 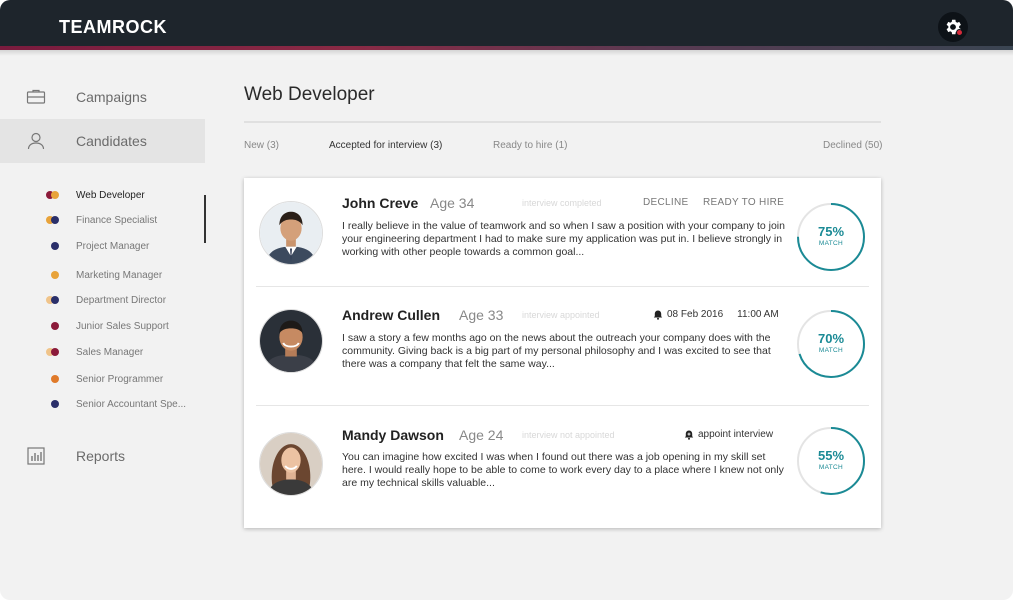 I want to click on position-label: Project Manager, so click(x=113, y=246).